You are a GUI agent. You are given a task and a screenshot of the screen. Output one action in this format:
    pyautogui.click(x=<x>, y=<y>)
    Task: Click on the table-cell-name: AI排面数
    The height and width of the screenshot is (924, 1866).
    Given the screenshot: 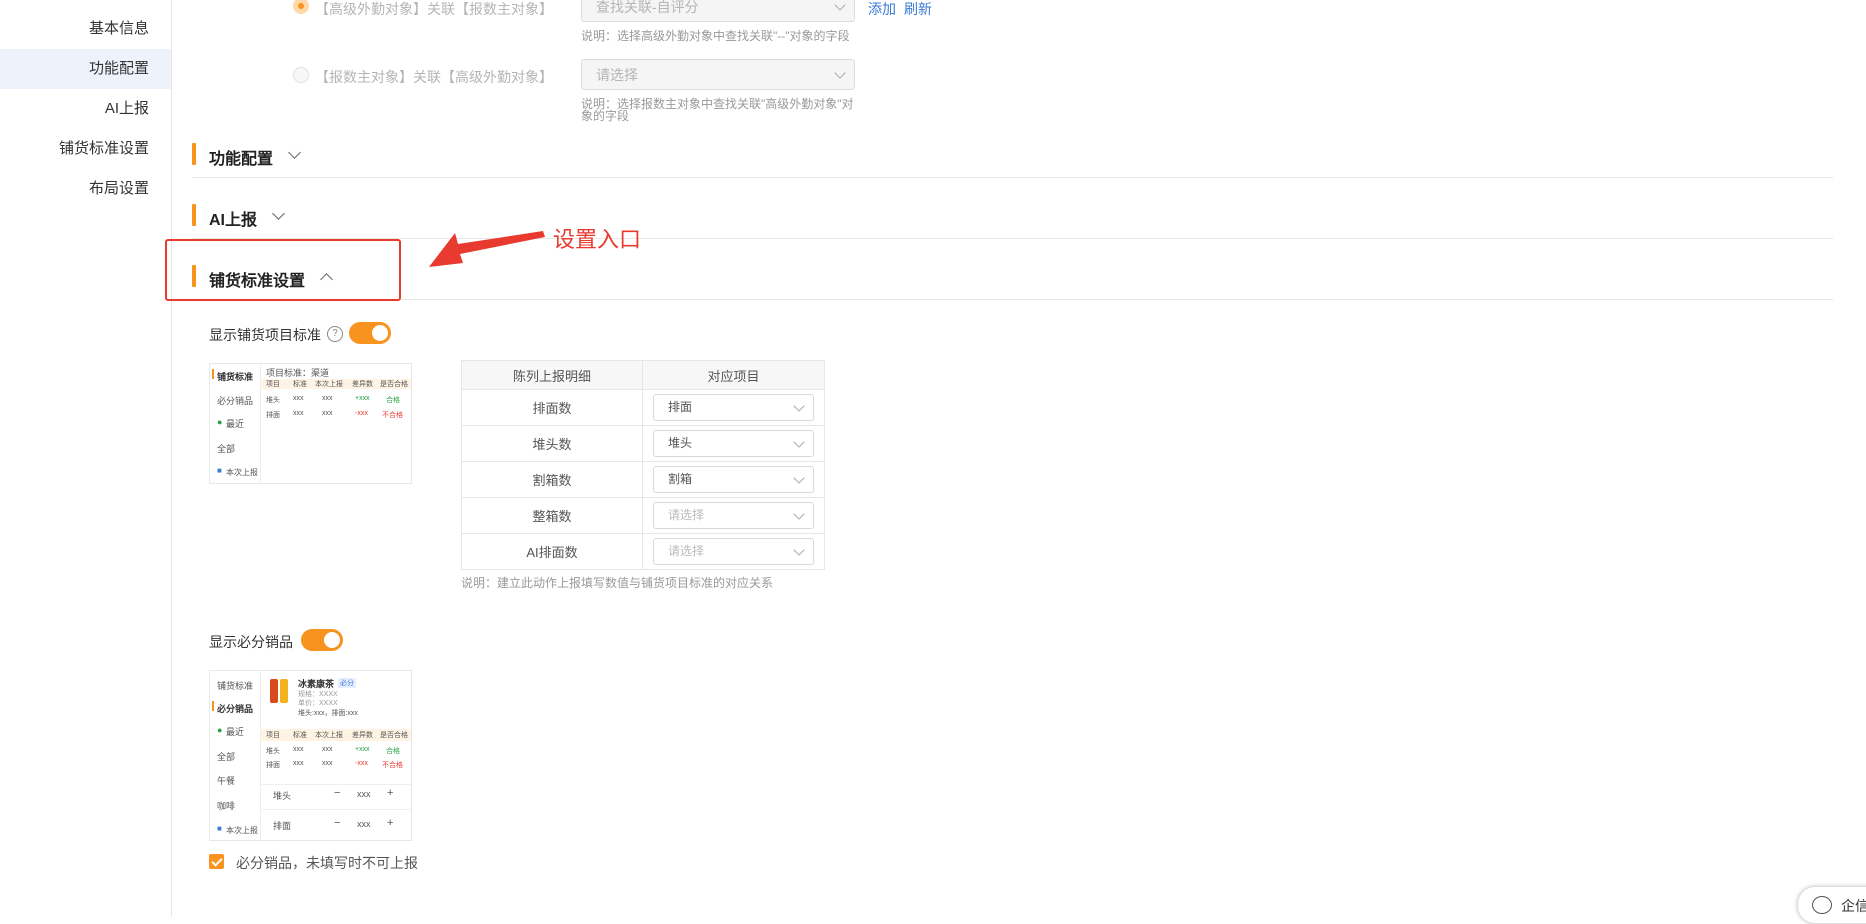 What is the action you would take?
    pyautogui.click(x=552, y=551)
    